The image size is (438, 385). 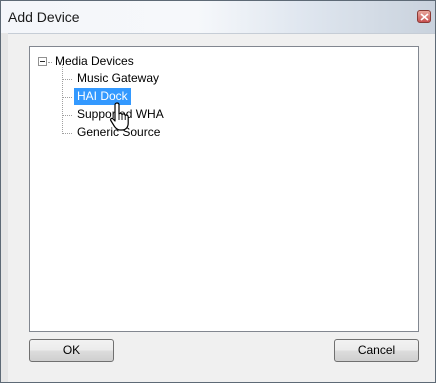 I want to click on ok-button: OK, so click(x=71, y=350).